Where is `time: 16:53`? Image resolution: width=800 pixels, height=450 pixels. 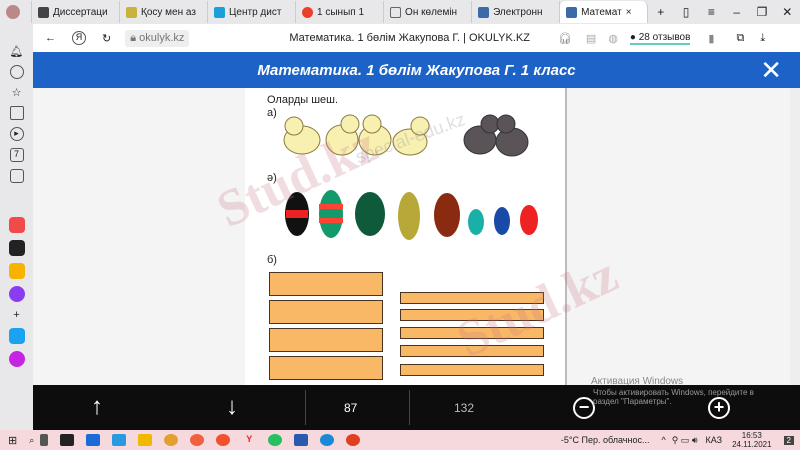
time: 16:53 is located at coordinates (751, 435).